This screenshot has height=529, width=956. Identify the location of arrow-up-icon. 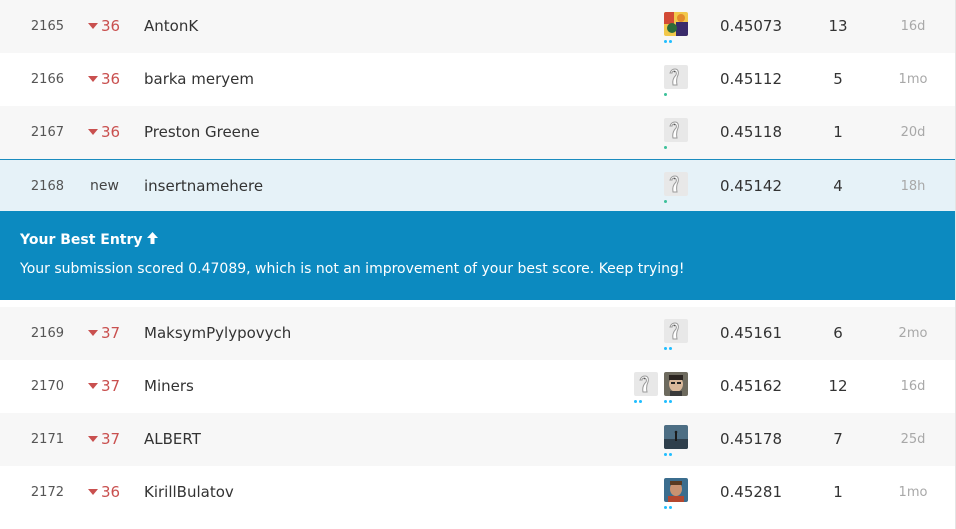
(152, 240).